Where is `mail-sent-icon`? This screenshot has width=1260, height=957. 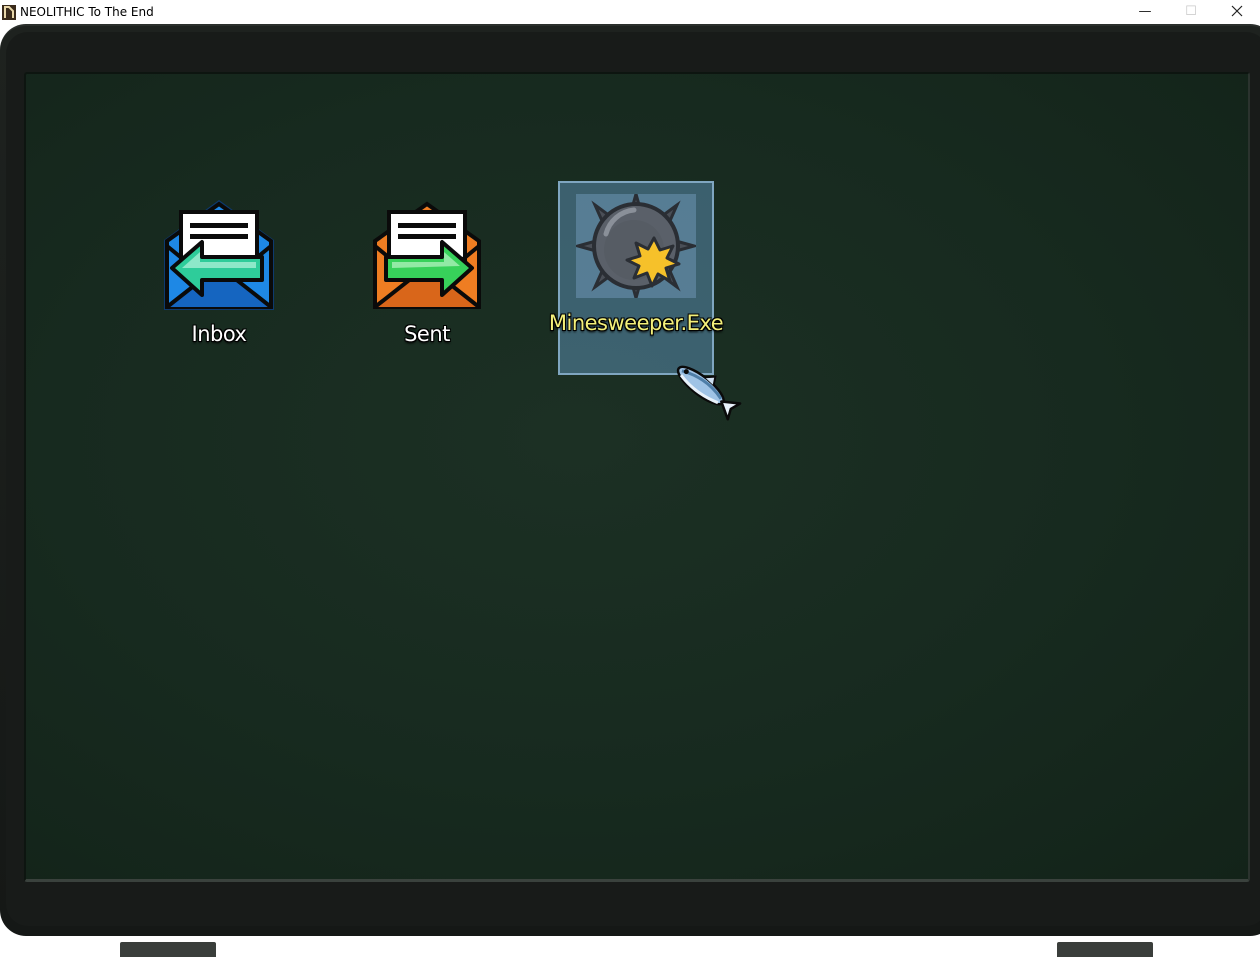 mail-sent-icon is located at coordinates (427, 255).